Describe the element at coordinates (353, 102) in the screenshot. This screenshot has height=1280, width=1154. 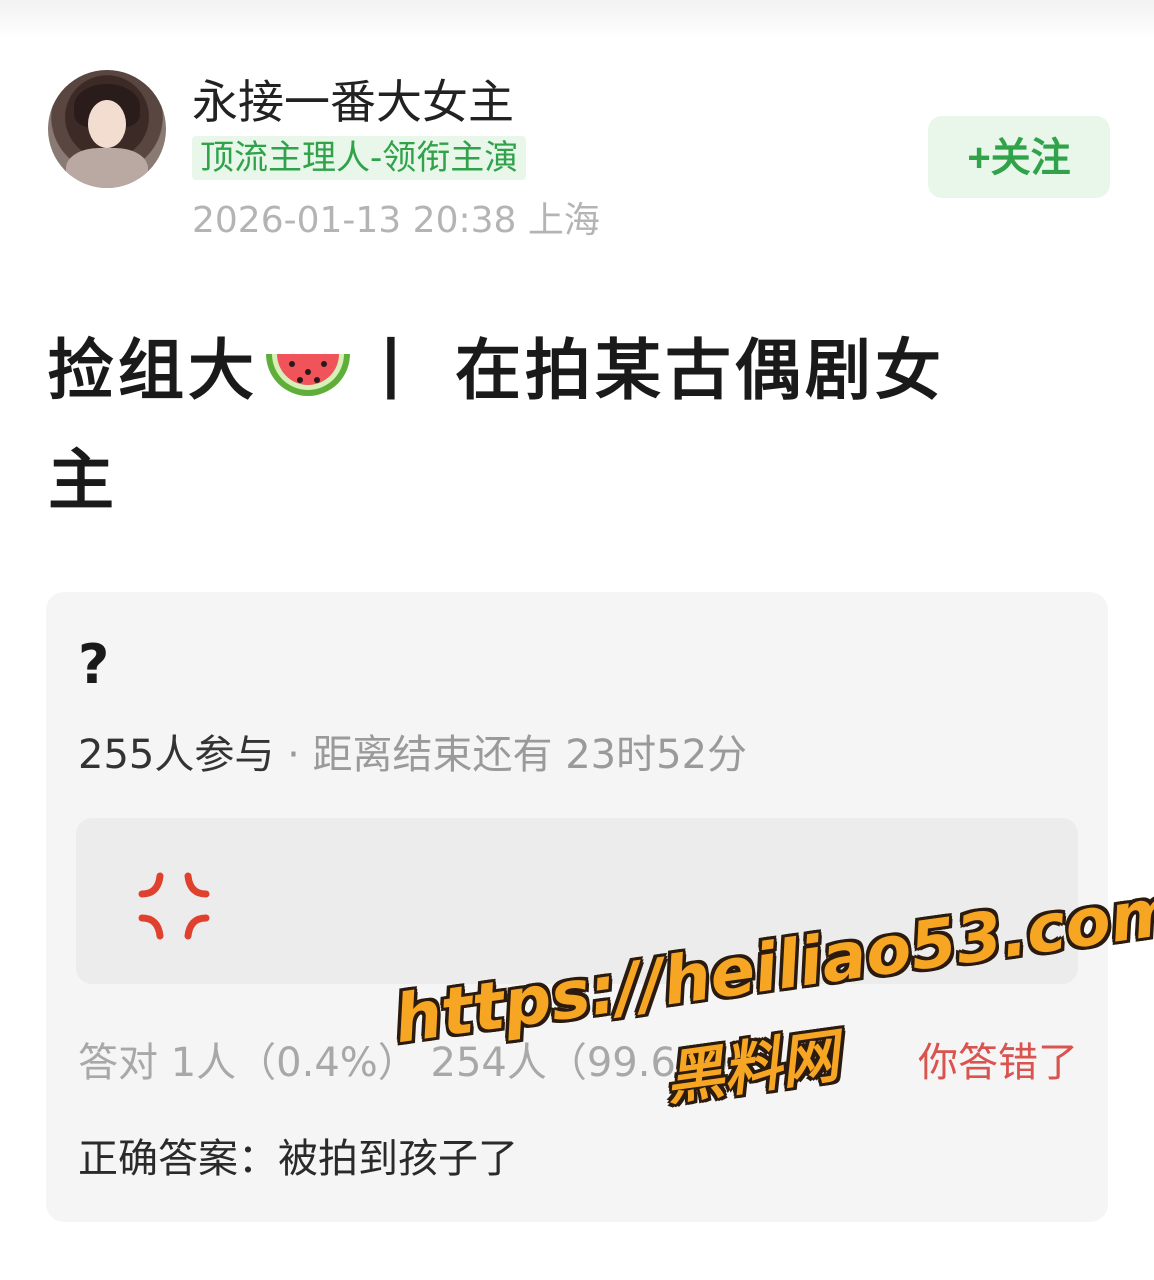
I see `username: 永接一番大女主` at that location.